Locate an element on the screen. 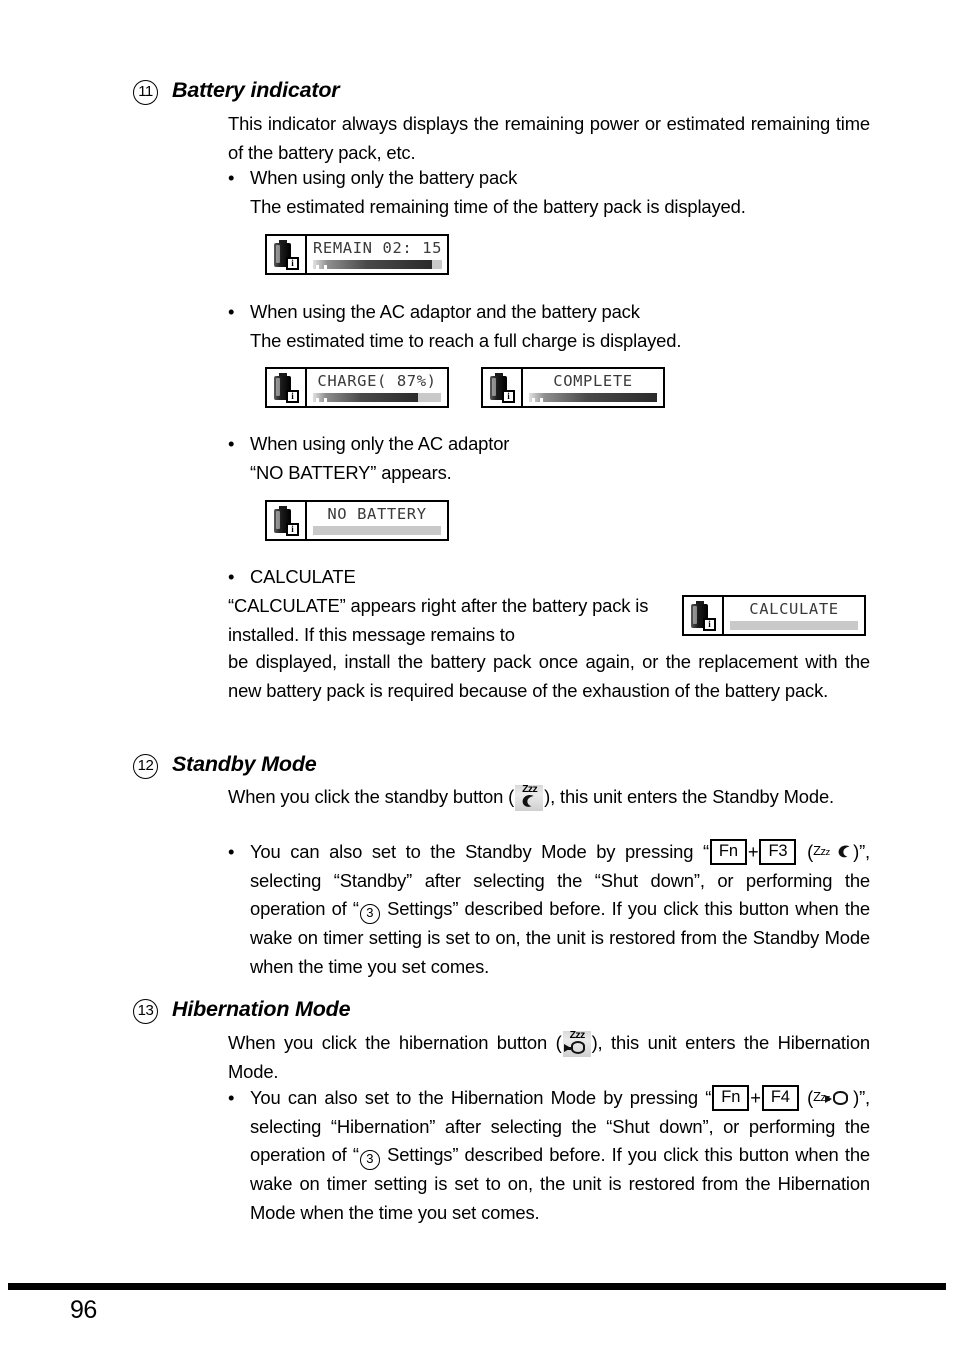 The height and width of the screenshot is (1352, 954). standby-intro-before: When you click the standby button ( is located at coordinates (371, 796).